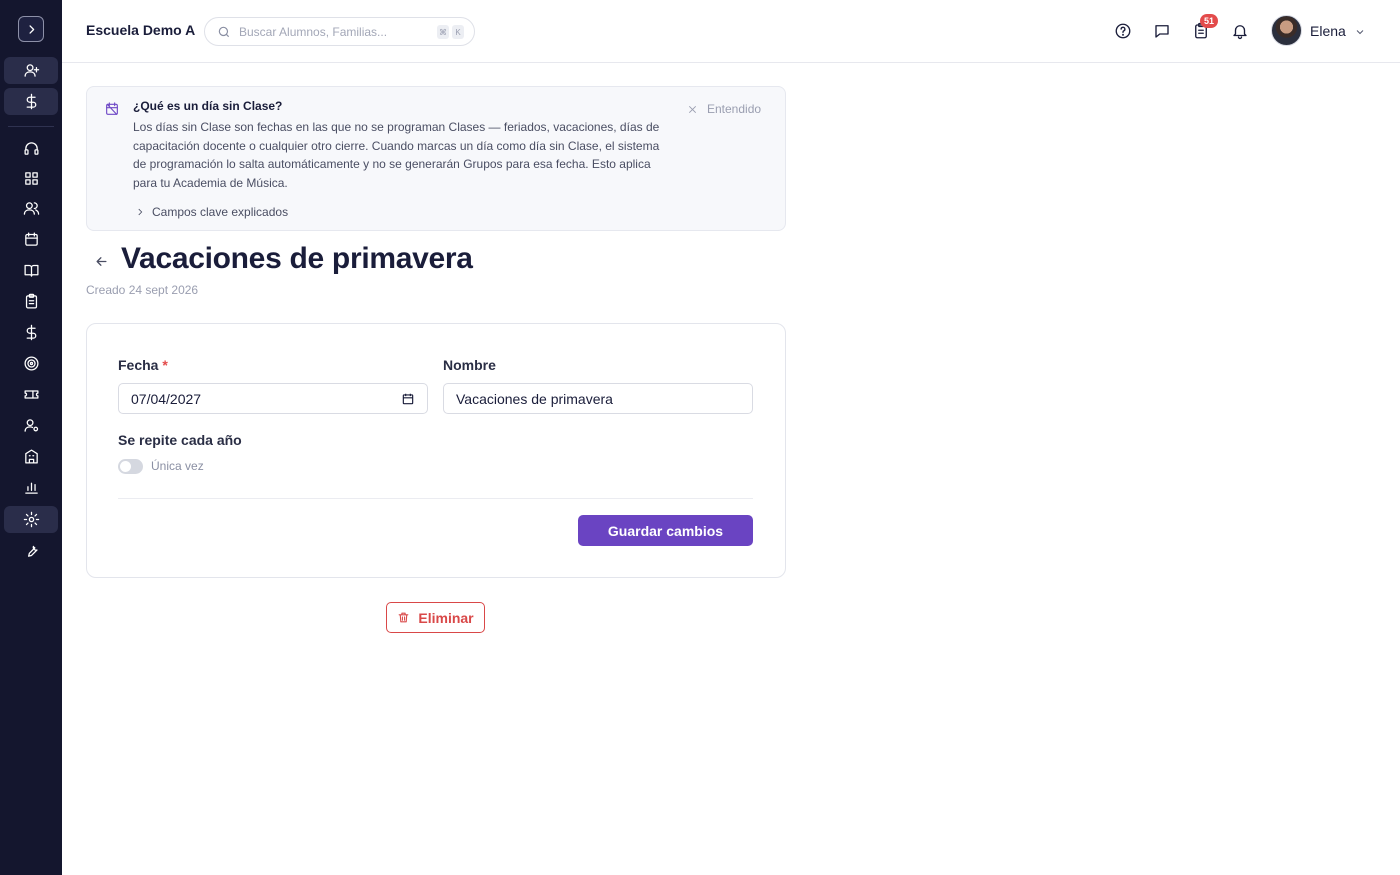 Image resolution: width=1400 pixels, height=875 pixels. Describe the element at coordinates (165, 365) in the screenshot. I see `required-mark: *` at that location.